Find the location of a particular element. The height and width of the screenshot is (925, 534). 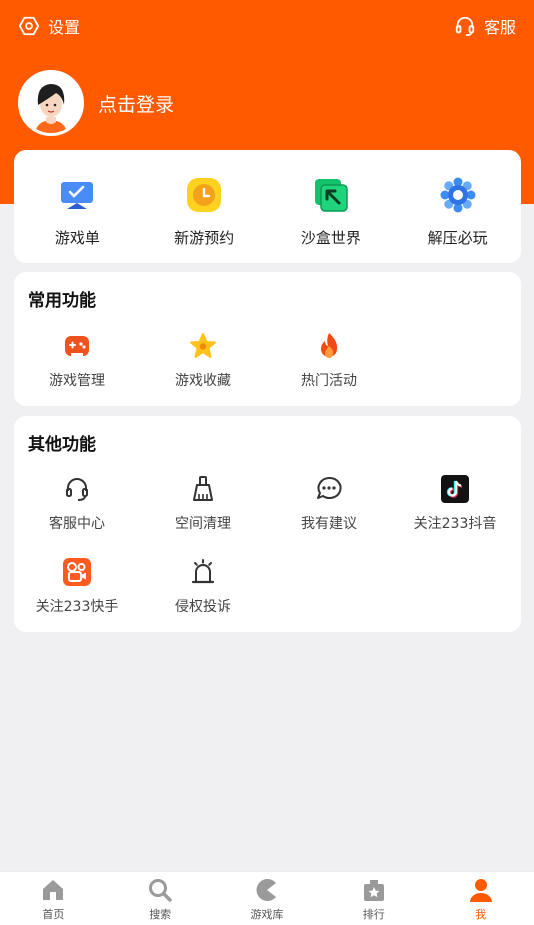

shortcut-new-game-reservation: 新游预约 is located at coordinates (204, 206).